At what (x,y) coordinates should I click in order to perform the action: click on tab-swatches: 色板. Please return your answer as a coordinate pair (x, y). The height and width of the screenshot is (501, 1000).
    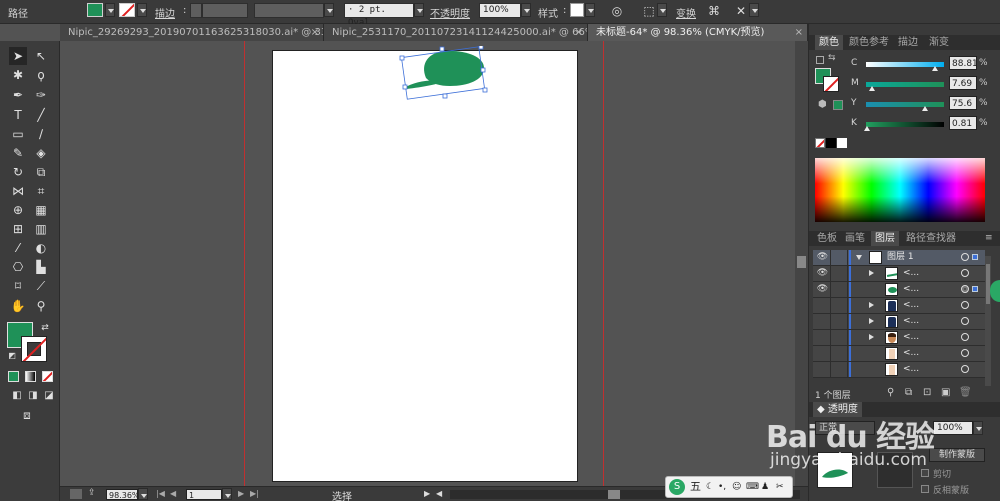
    Looking at the image, I should click on (827, 238).